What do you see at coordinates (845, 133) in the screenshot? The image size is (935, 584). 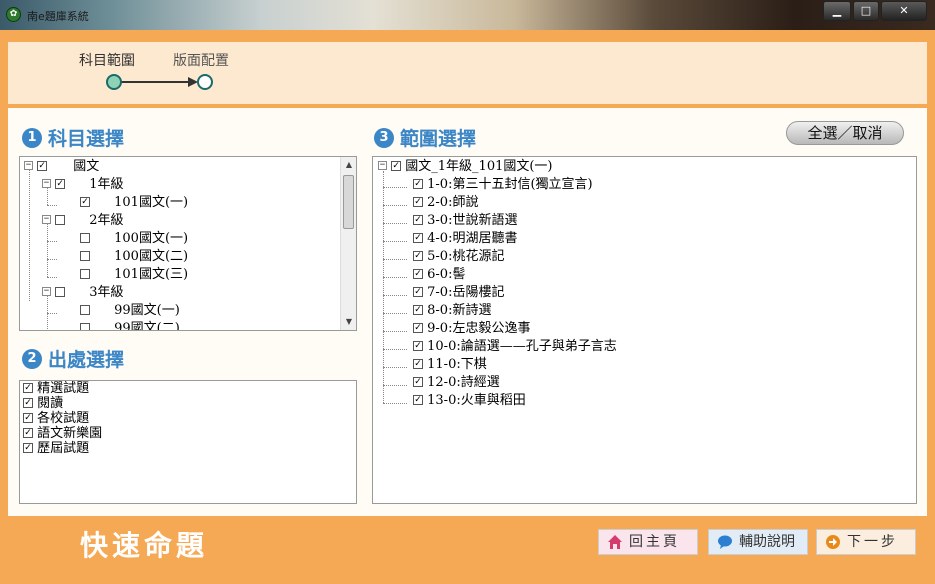 I see `select-all-toggle-button: 全選／取消` at bounding box center [845, 133].